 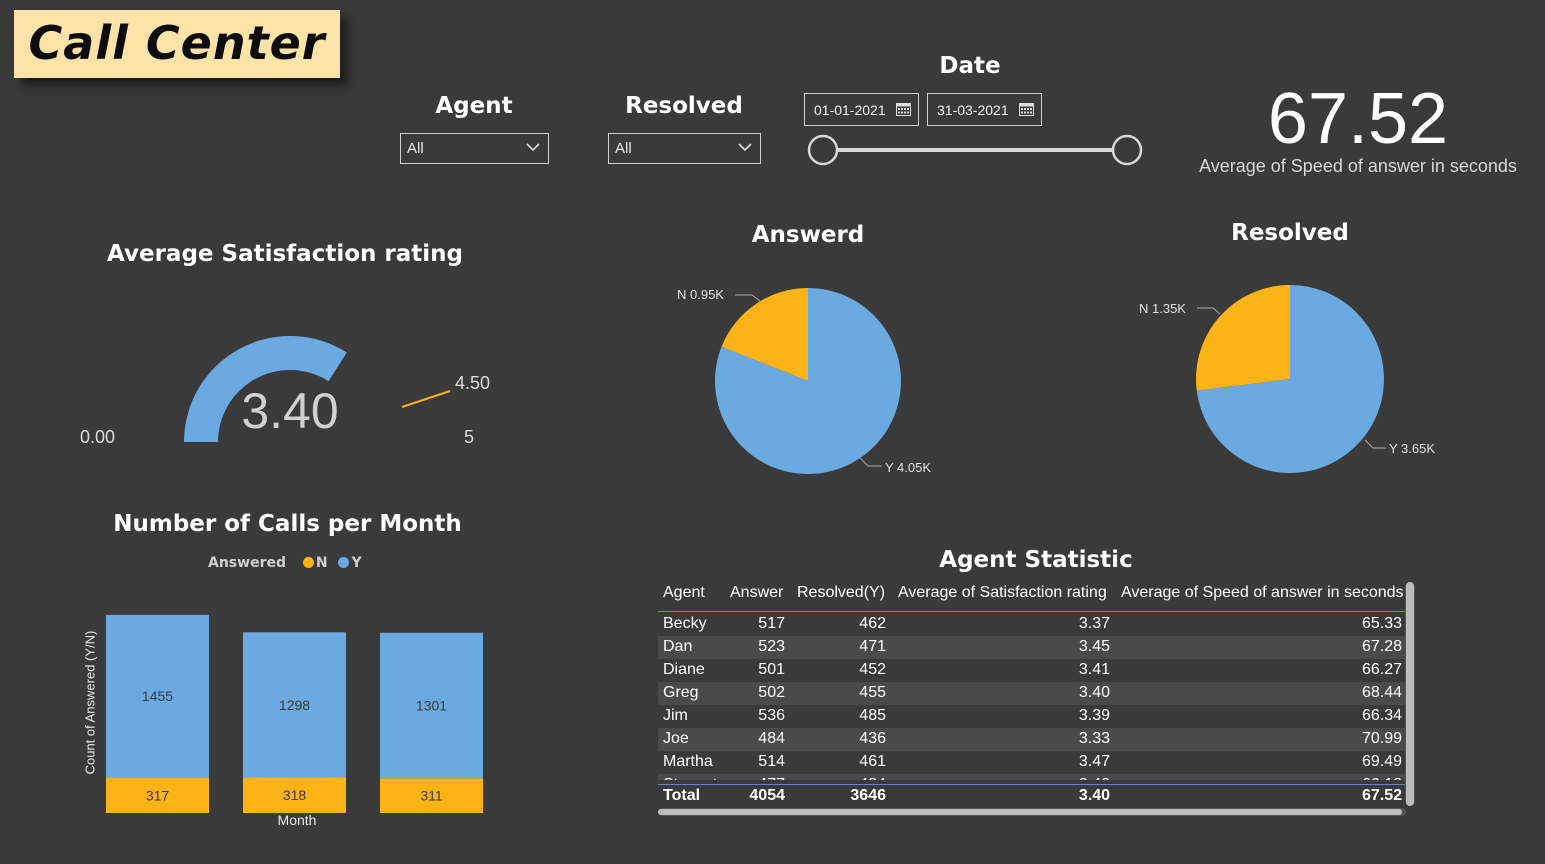 What do you see at coordinates (1032, 647) in the screenshot?
I see `table-row: Dan 523 471 3.45 67.28` at bounding box center [1032, 647].